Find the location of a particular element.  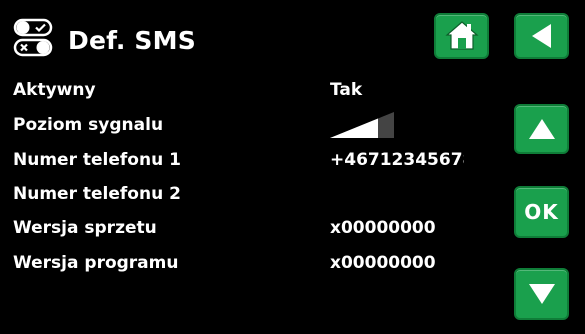

back-button is located at coordinates (541, 36).